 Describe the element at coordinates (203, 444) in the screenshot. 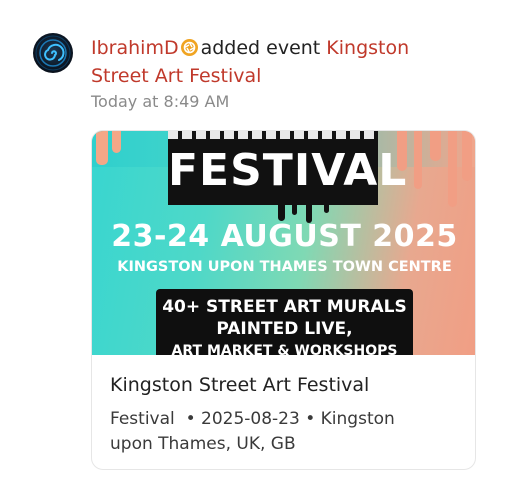

I see `event-location-part2: upon Thames, UK, GB` at that location.